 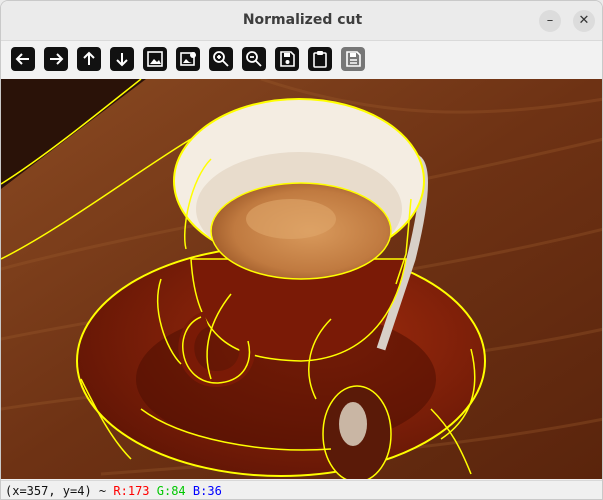 I want to click on pan-up-button, so click(x=89, y=59).